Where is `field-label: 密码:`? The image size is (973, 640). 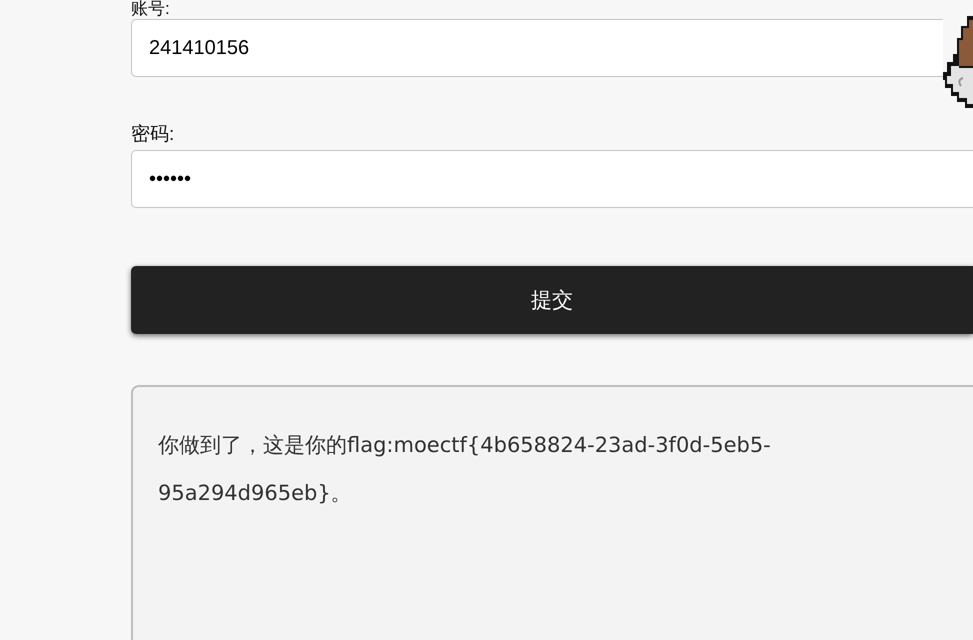
field-label: 密码: is located at coordinates (152, 134).